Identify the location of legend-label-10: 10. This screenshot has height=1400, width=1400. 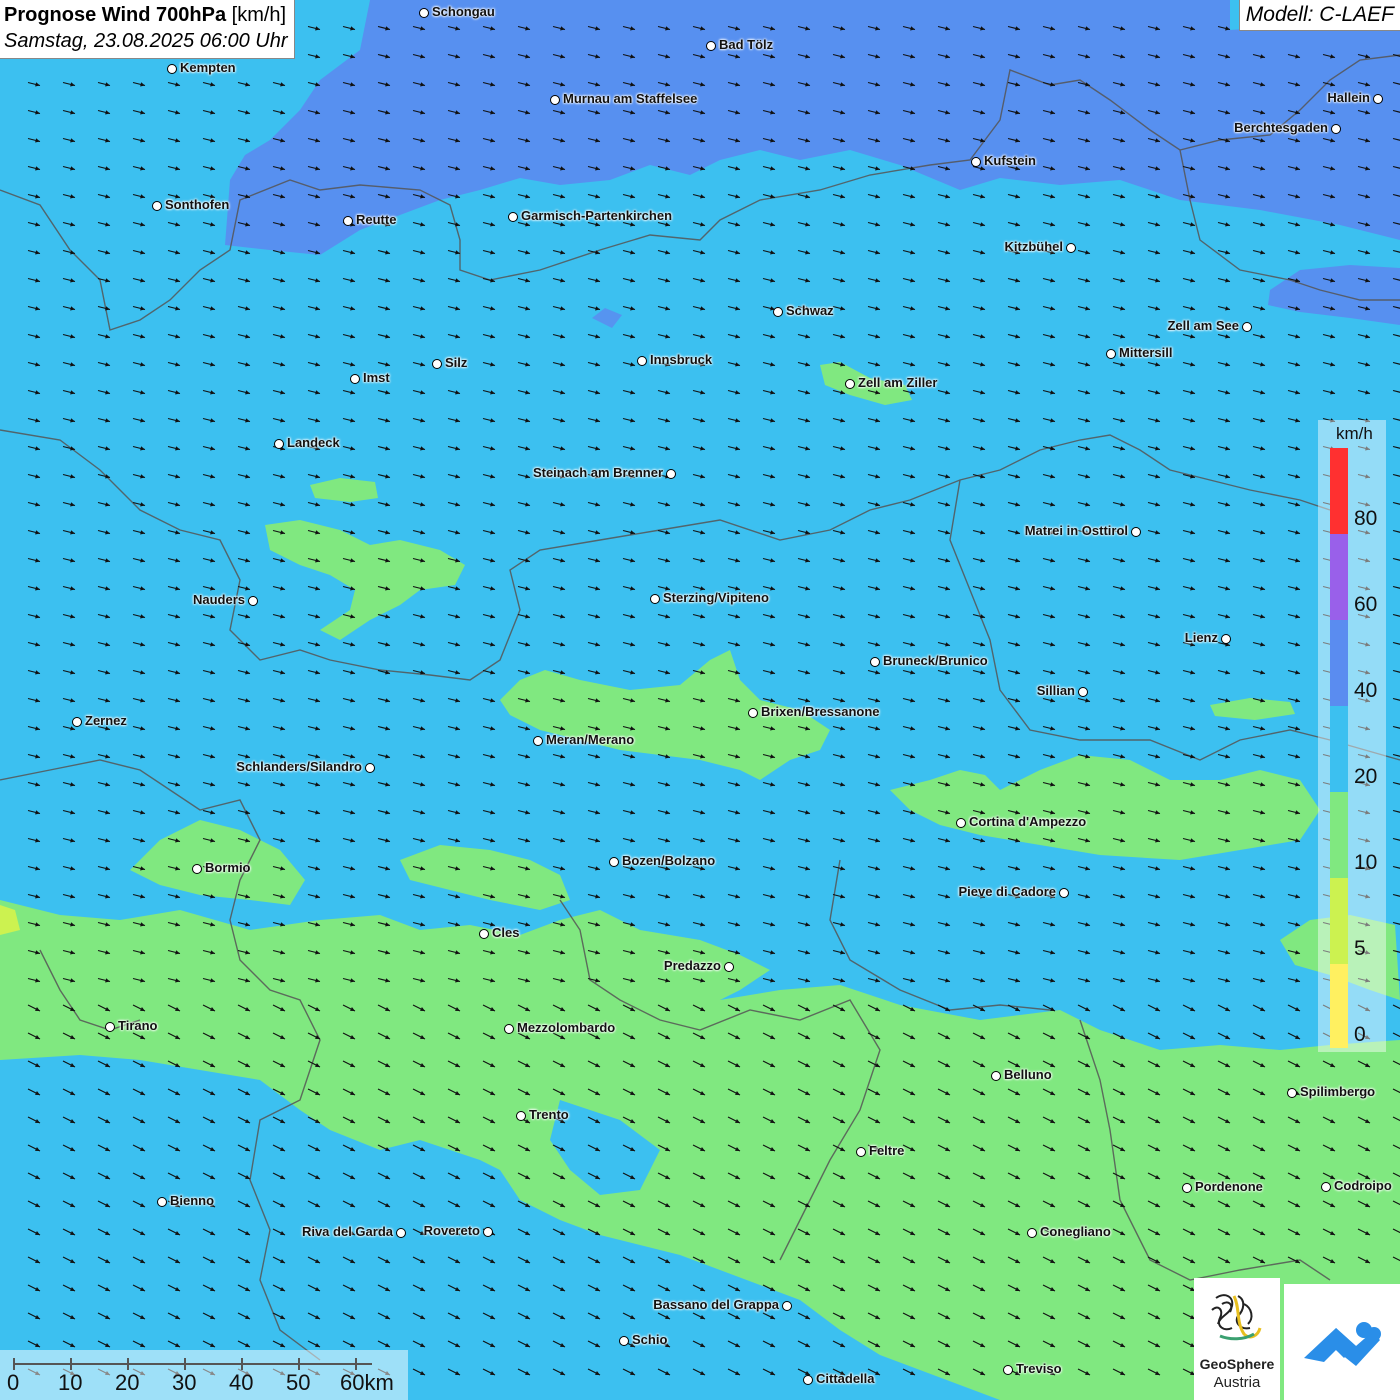
(1366, 862).